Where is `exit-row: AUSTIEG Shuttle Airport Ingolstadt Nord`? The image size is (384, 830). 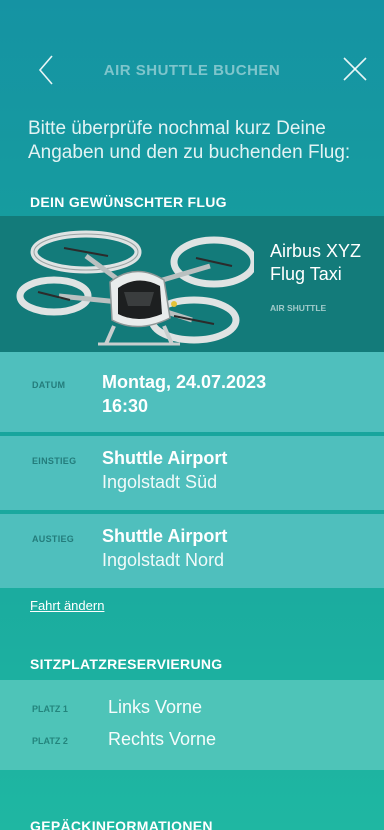
exit-row: AUSTIEG Shuttle Airport Ingolstadt Nord is located at coordinates (192, 551).